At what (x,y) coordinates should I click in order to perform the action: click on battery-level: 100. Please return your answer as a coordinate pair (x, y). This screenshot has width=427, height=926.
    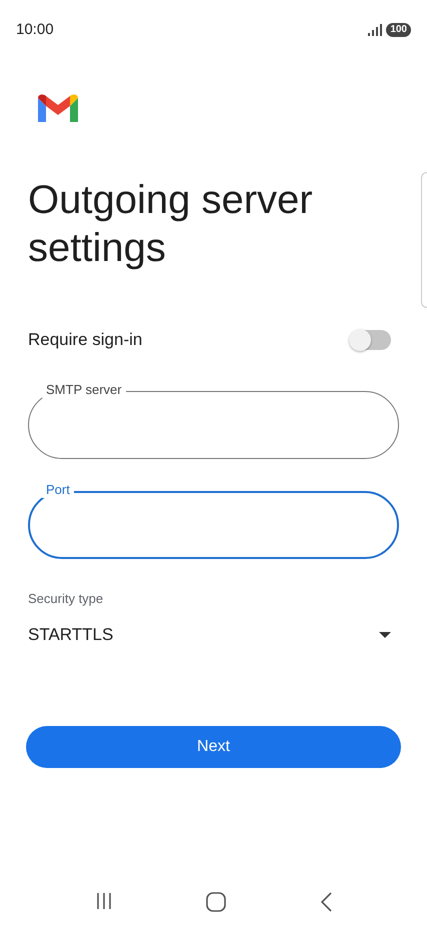
    Looking at the image, I should click on (398, 30).